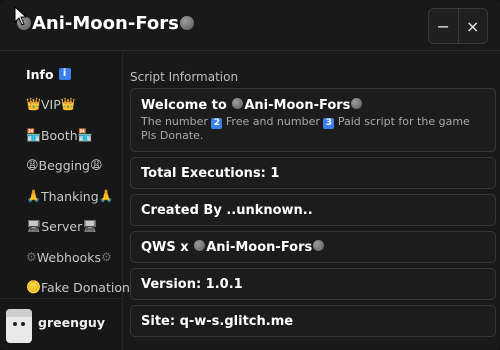  I want to click on tab-label: Server, so click(62, 226).